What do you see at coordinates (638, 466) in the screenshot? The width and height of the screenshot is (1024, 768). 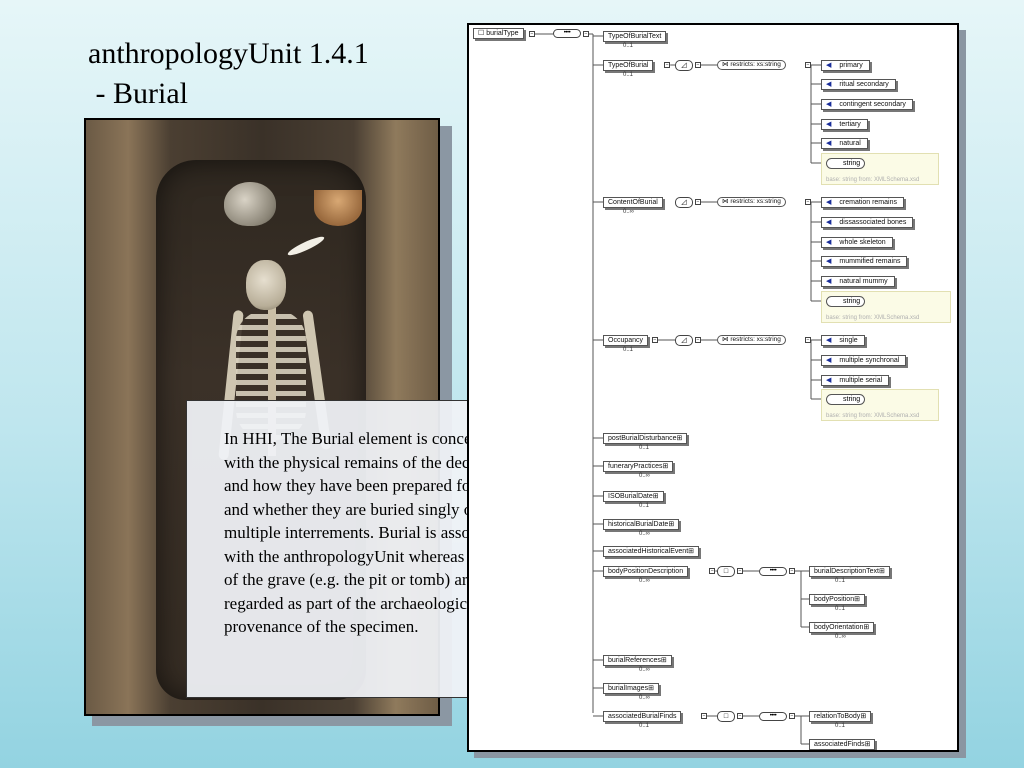 I see `element-funerary-practices: funeraryPractices ⊞` at bounding box center [638, 466].